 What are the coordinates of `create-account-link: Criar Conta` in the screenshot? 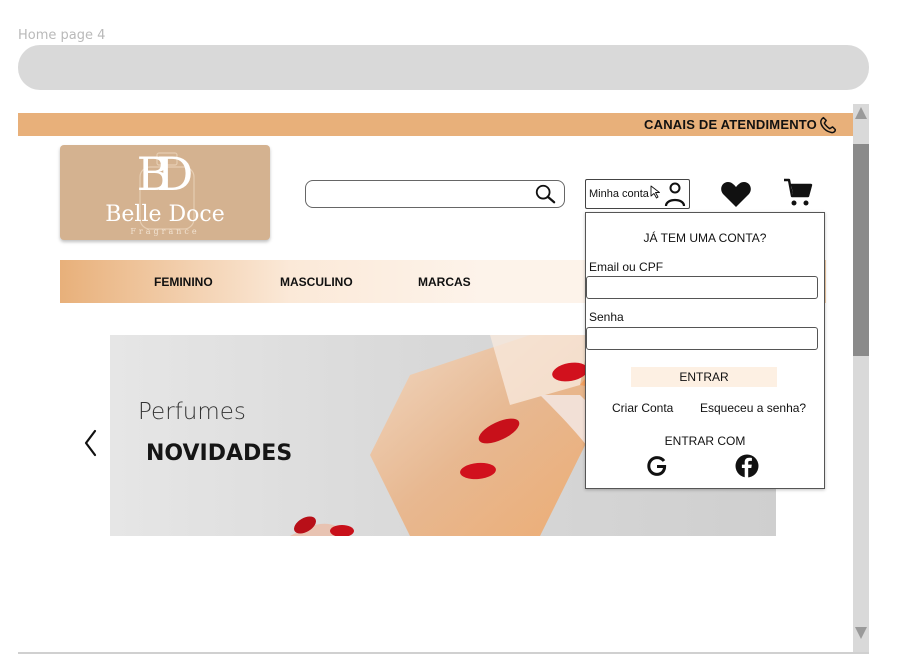 It's located at (642, 408).